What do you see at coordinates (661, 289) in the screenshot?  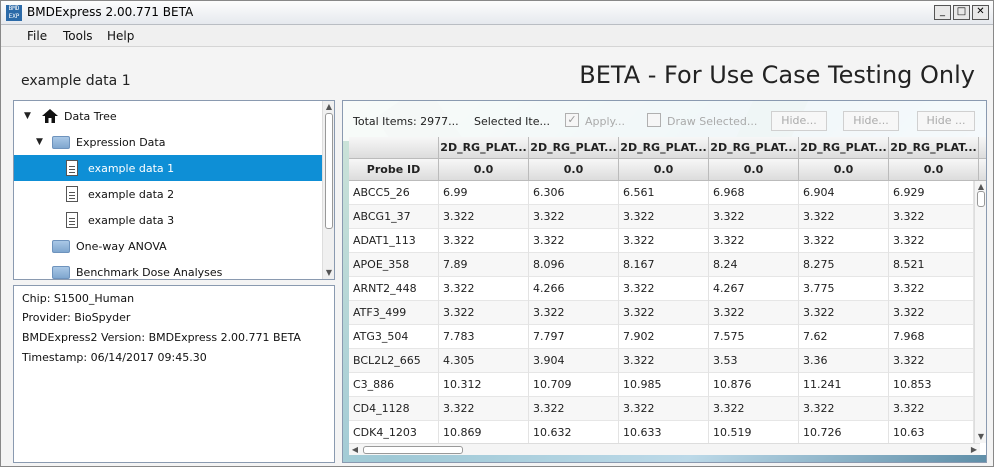 I see `table-row: ARNT2_448 3.322 4.266 3.322 4.267 3.775 3.322` at bounding box center [661, 289].